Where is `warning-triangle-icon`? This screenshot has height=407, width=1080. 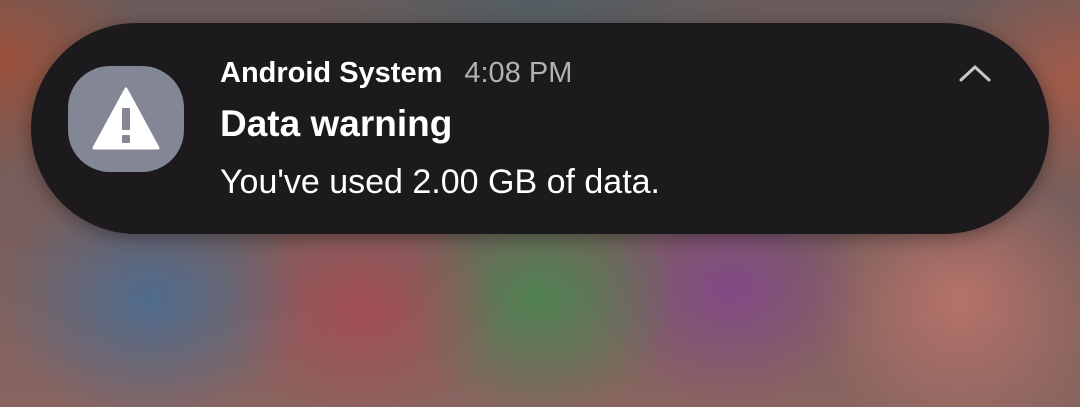
warning-triangle-icon is located at coordinates (126, 118).